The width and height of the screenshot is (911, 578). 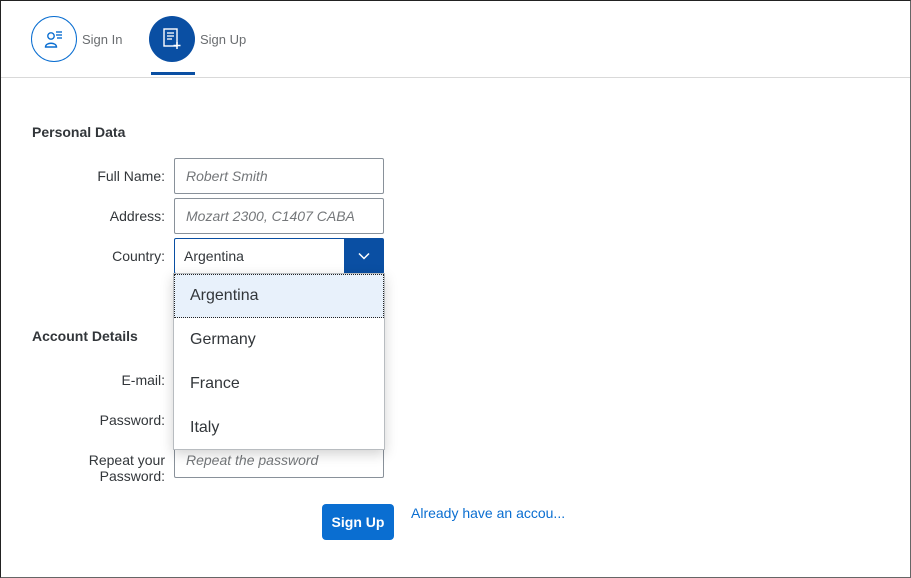 I want to click on account-details-heading: Account Details, so click(x=85, y=336).